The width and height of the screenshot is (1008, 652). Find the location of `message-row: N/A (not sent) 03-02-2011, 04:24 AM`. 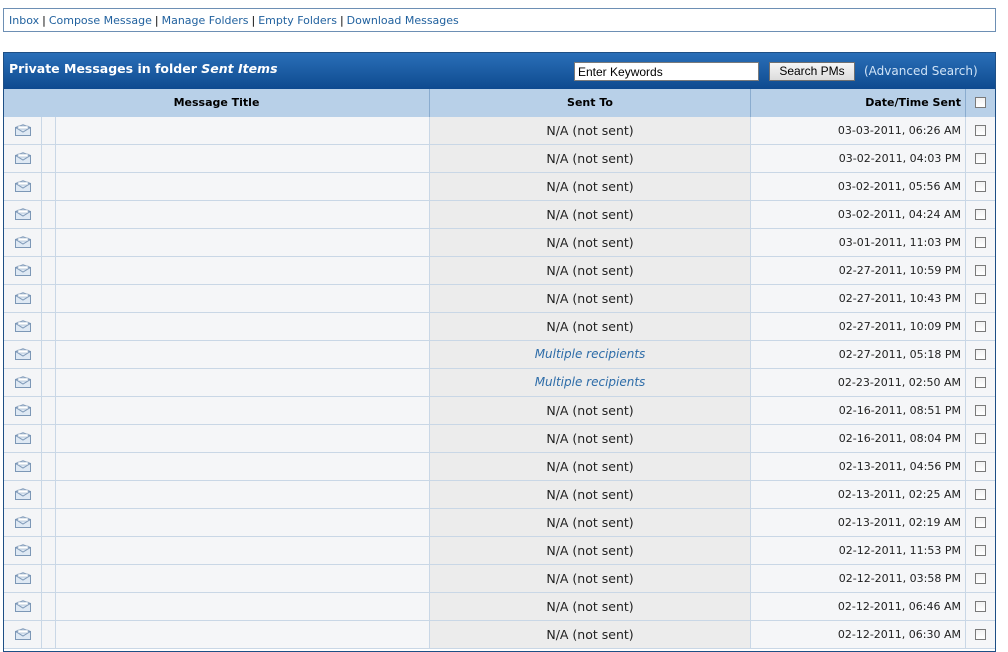

message-row: N/A (not sent) 03-02-2011, 04:24 AM is located at coordinates (499, 215).